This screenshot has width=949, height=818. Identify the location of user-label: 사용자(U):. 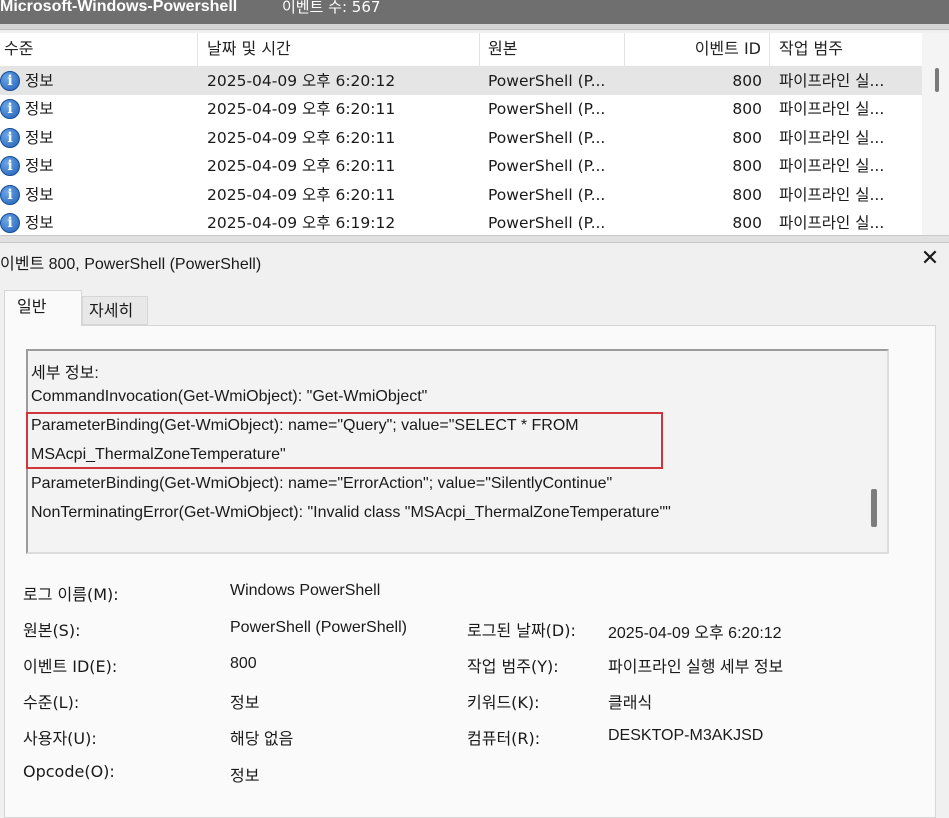
(60, 738).